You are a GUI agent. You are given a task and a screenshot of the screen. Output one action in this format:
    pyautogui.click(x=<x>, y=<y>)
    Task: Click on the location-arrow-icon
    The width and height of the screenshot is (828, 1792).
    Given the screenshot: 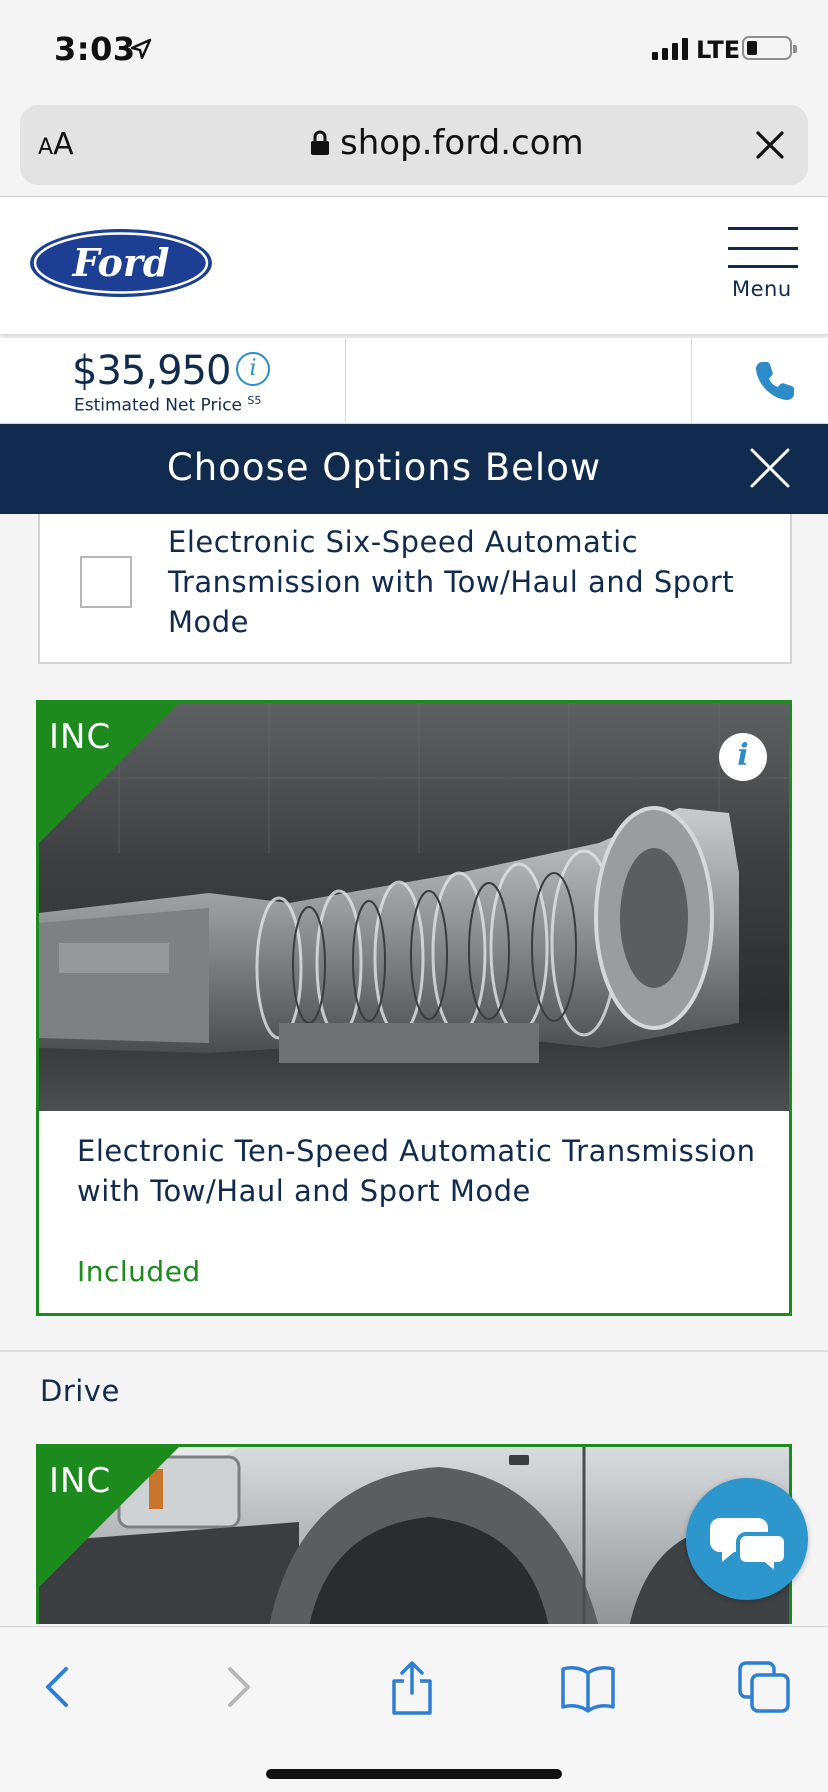 What is the action you would take?
    pyautogui.click(x=141, y=49)
    